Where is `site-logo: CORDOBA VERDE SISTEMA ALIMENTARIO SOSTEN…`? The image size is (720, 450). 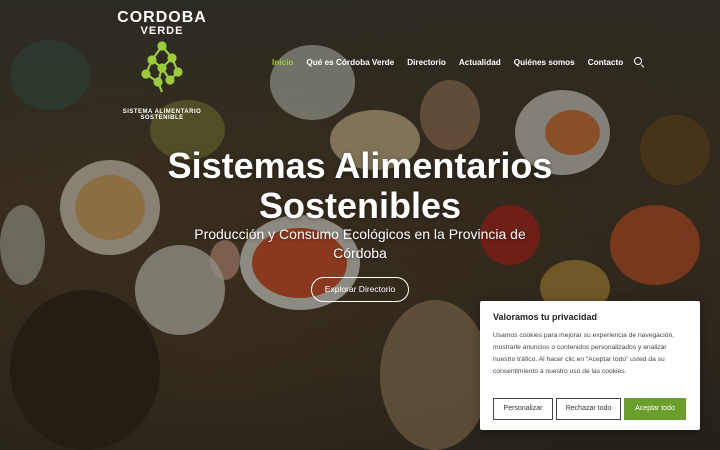
site-logo: CORDOBA VERDE SISTEMA ALIMENTARIO SOSTEN… is located at coordinates (162, 65).